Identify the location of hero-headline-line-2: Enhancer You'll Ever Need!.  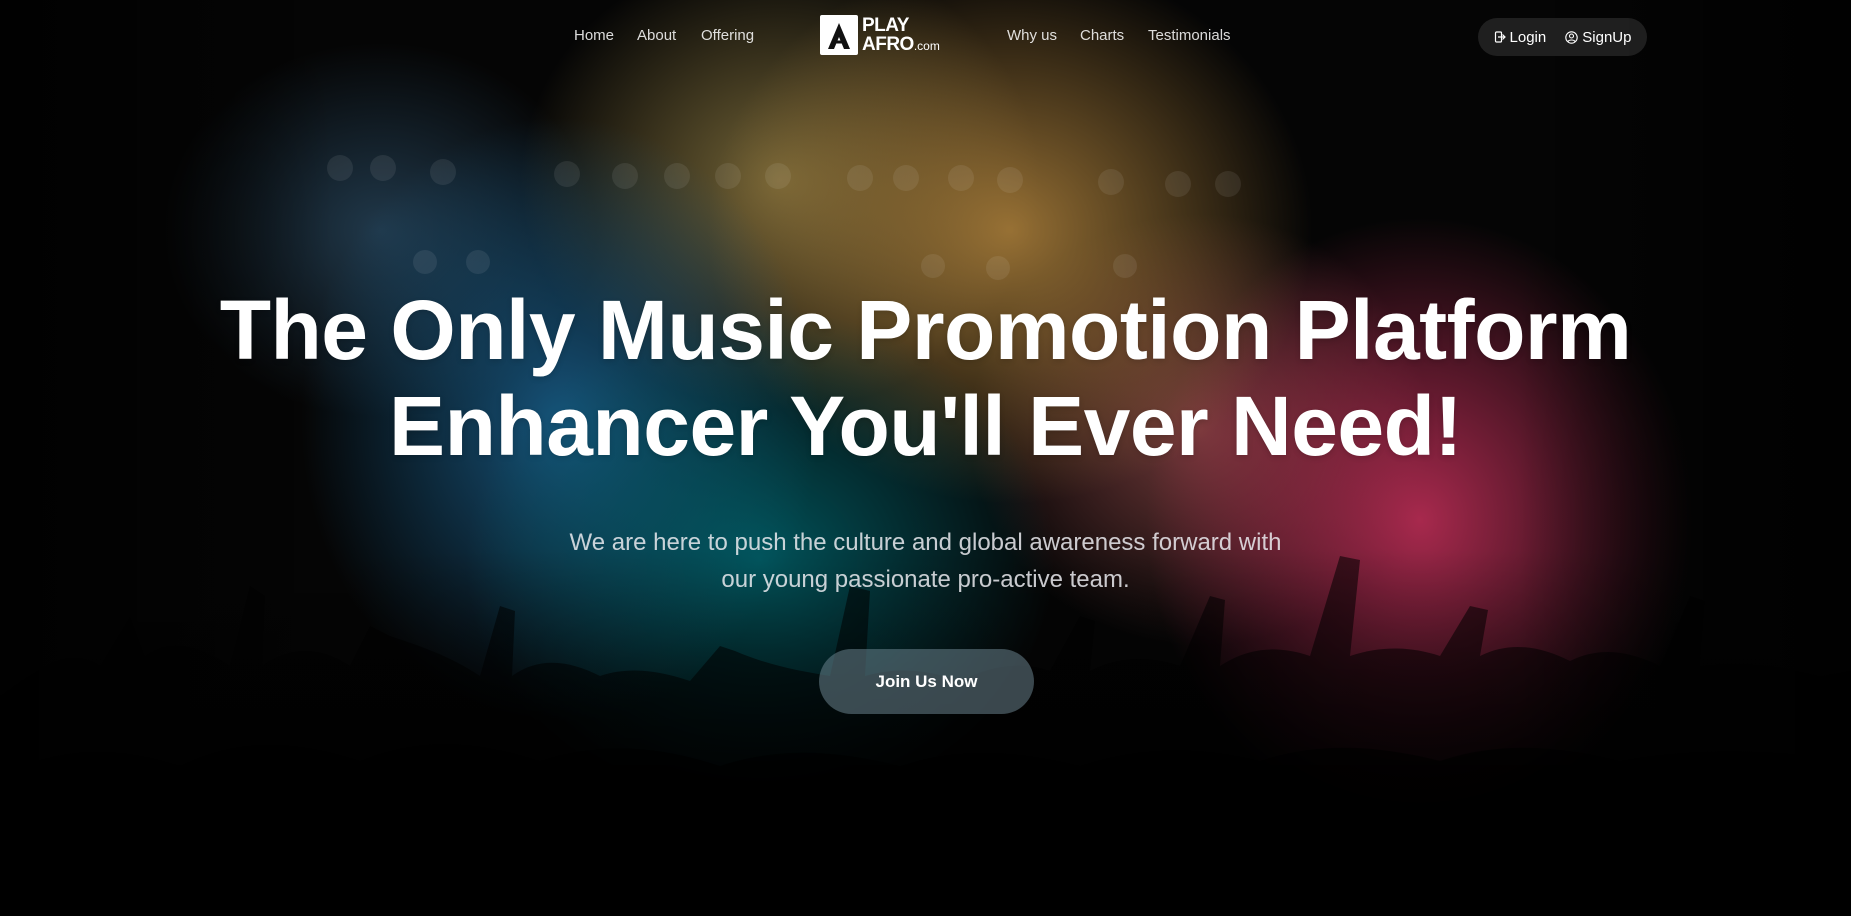
(925, 426).